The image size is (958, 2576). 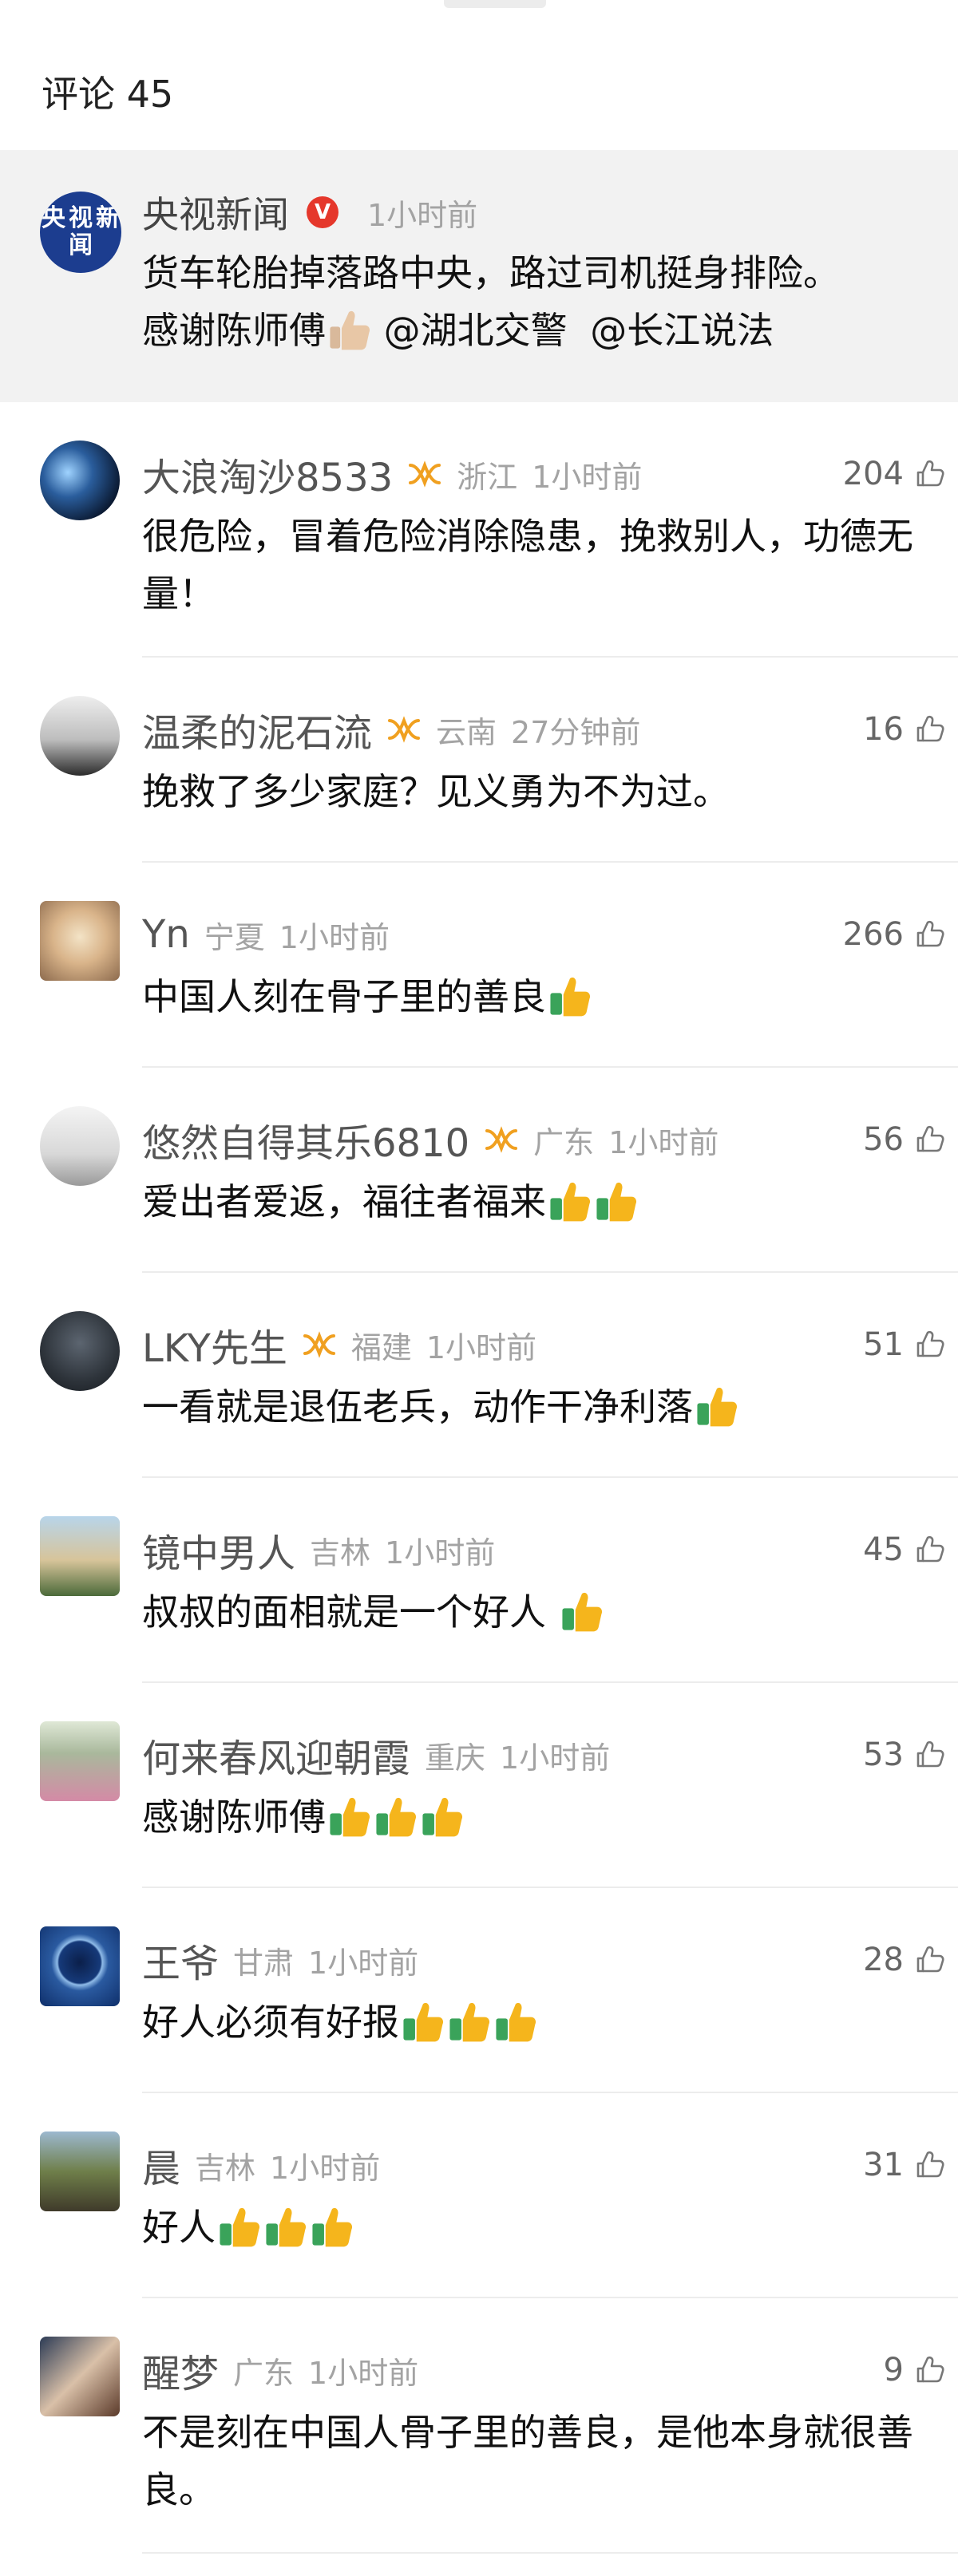 I want to click on username: 悠然自得其乐6810, so click(x=305, y=1139).